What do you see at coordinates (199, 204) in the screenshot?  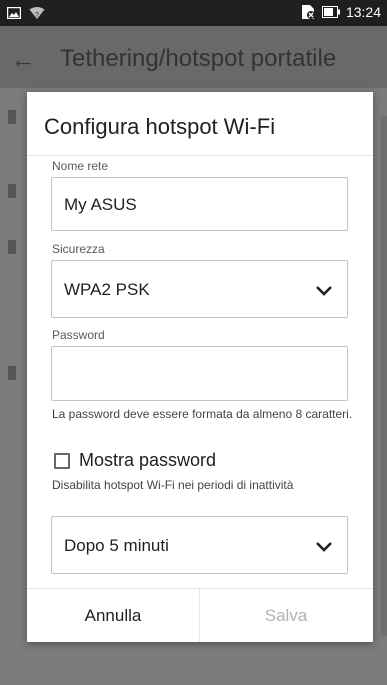 I see `network-name-input: My ASUS` at bounding box center [199, 204].